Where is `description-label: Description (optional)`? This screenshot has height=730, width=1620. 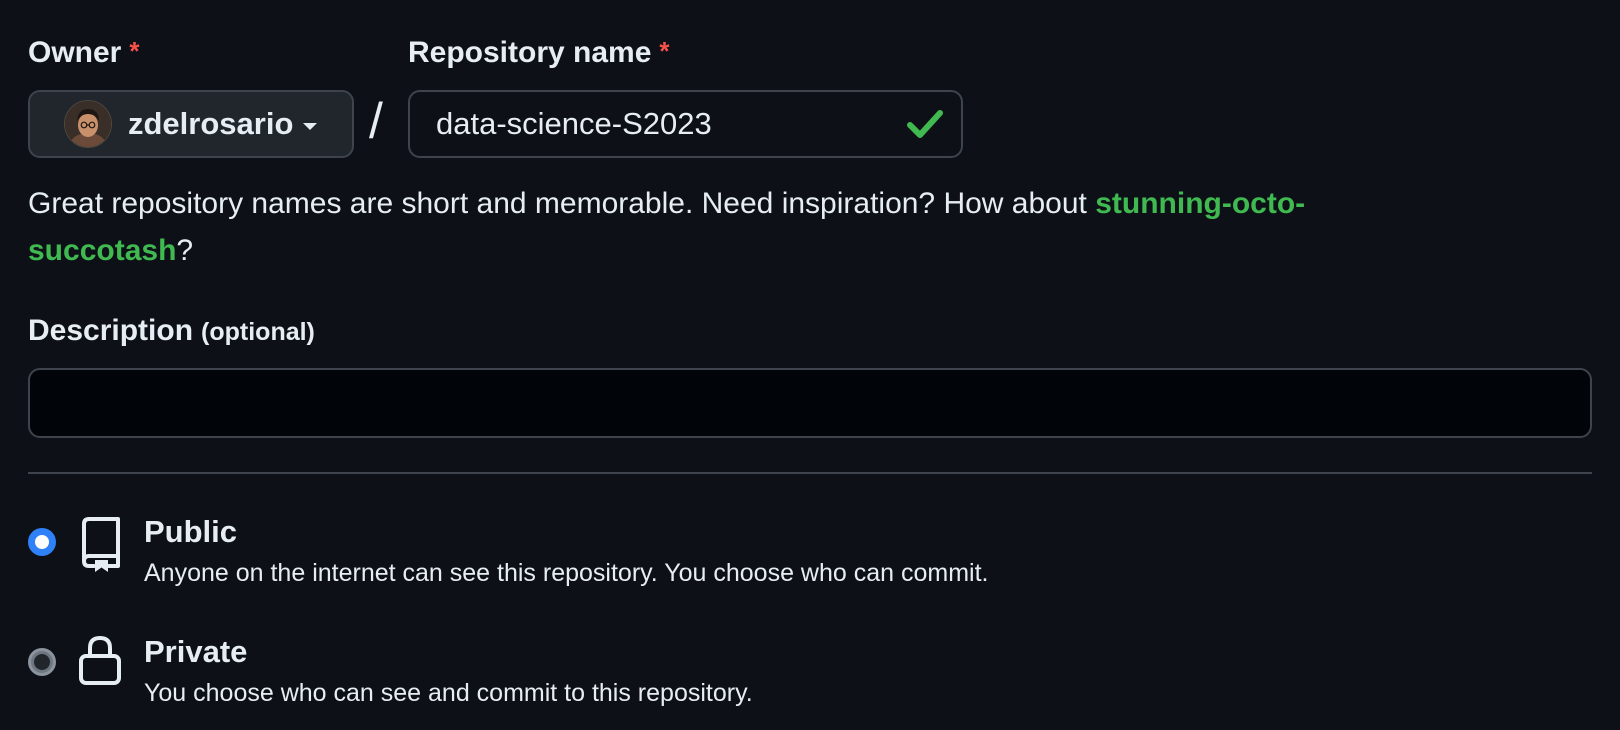
description-label: Description (optional) is located at coordinates (171, 331).